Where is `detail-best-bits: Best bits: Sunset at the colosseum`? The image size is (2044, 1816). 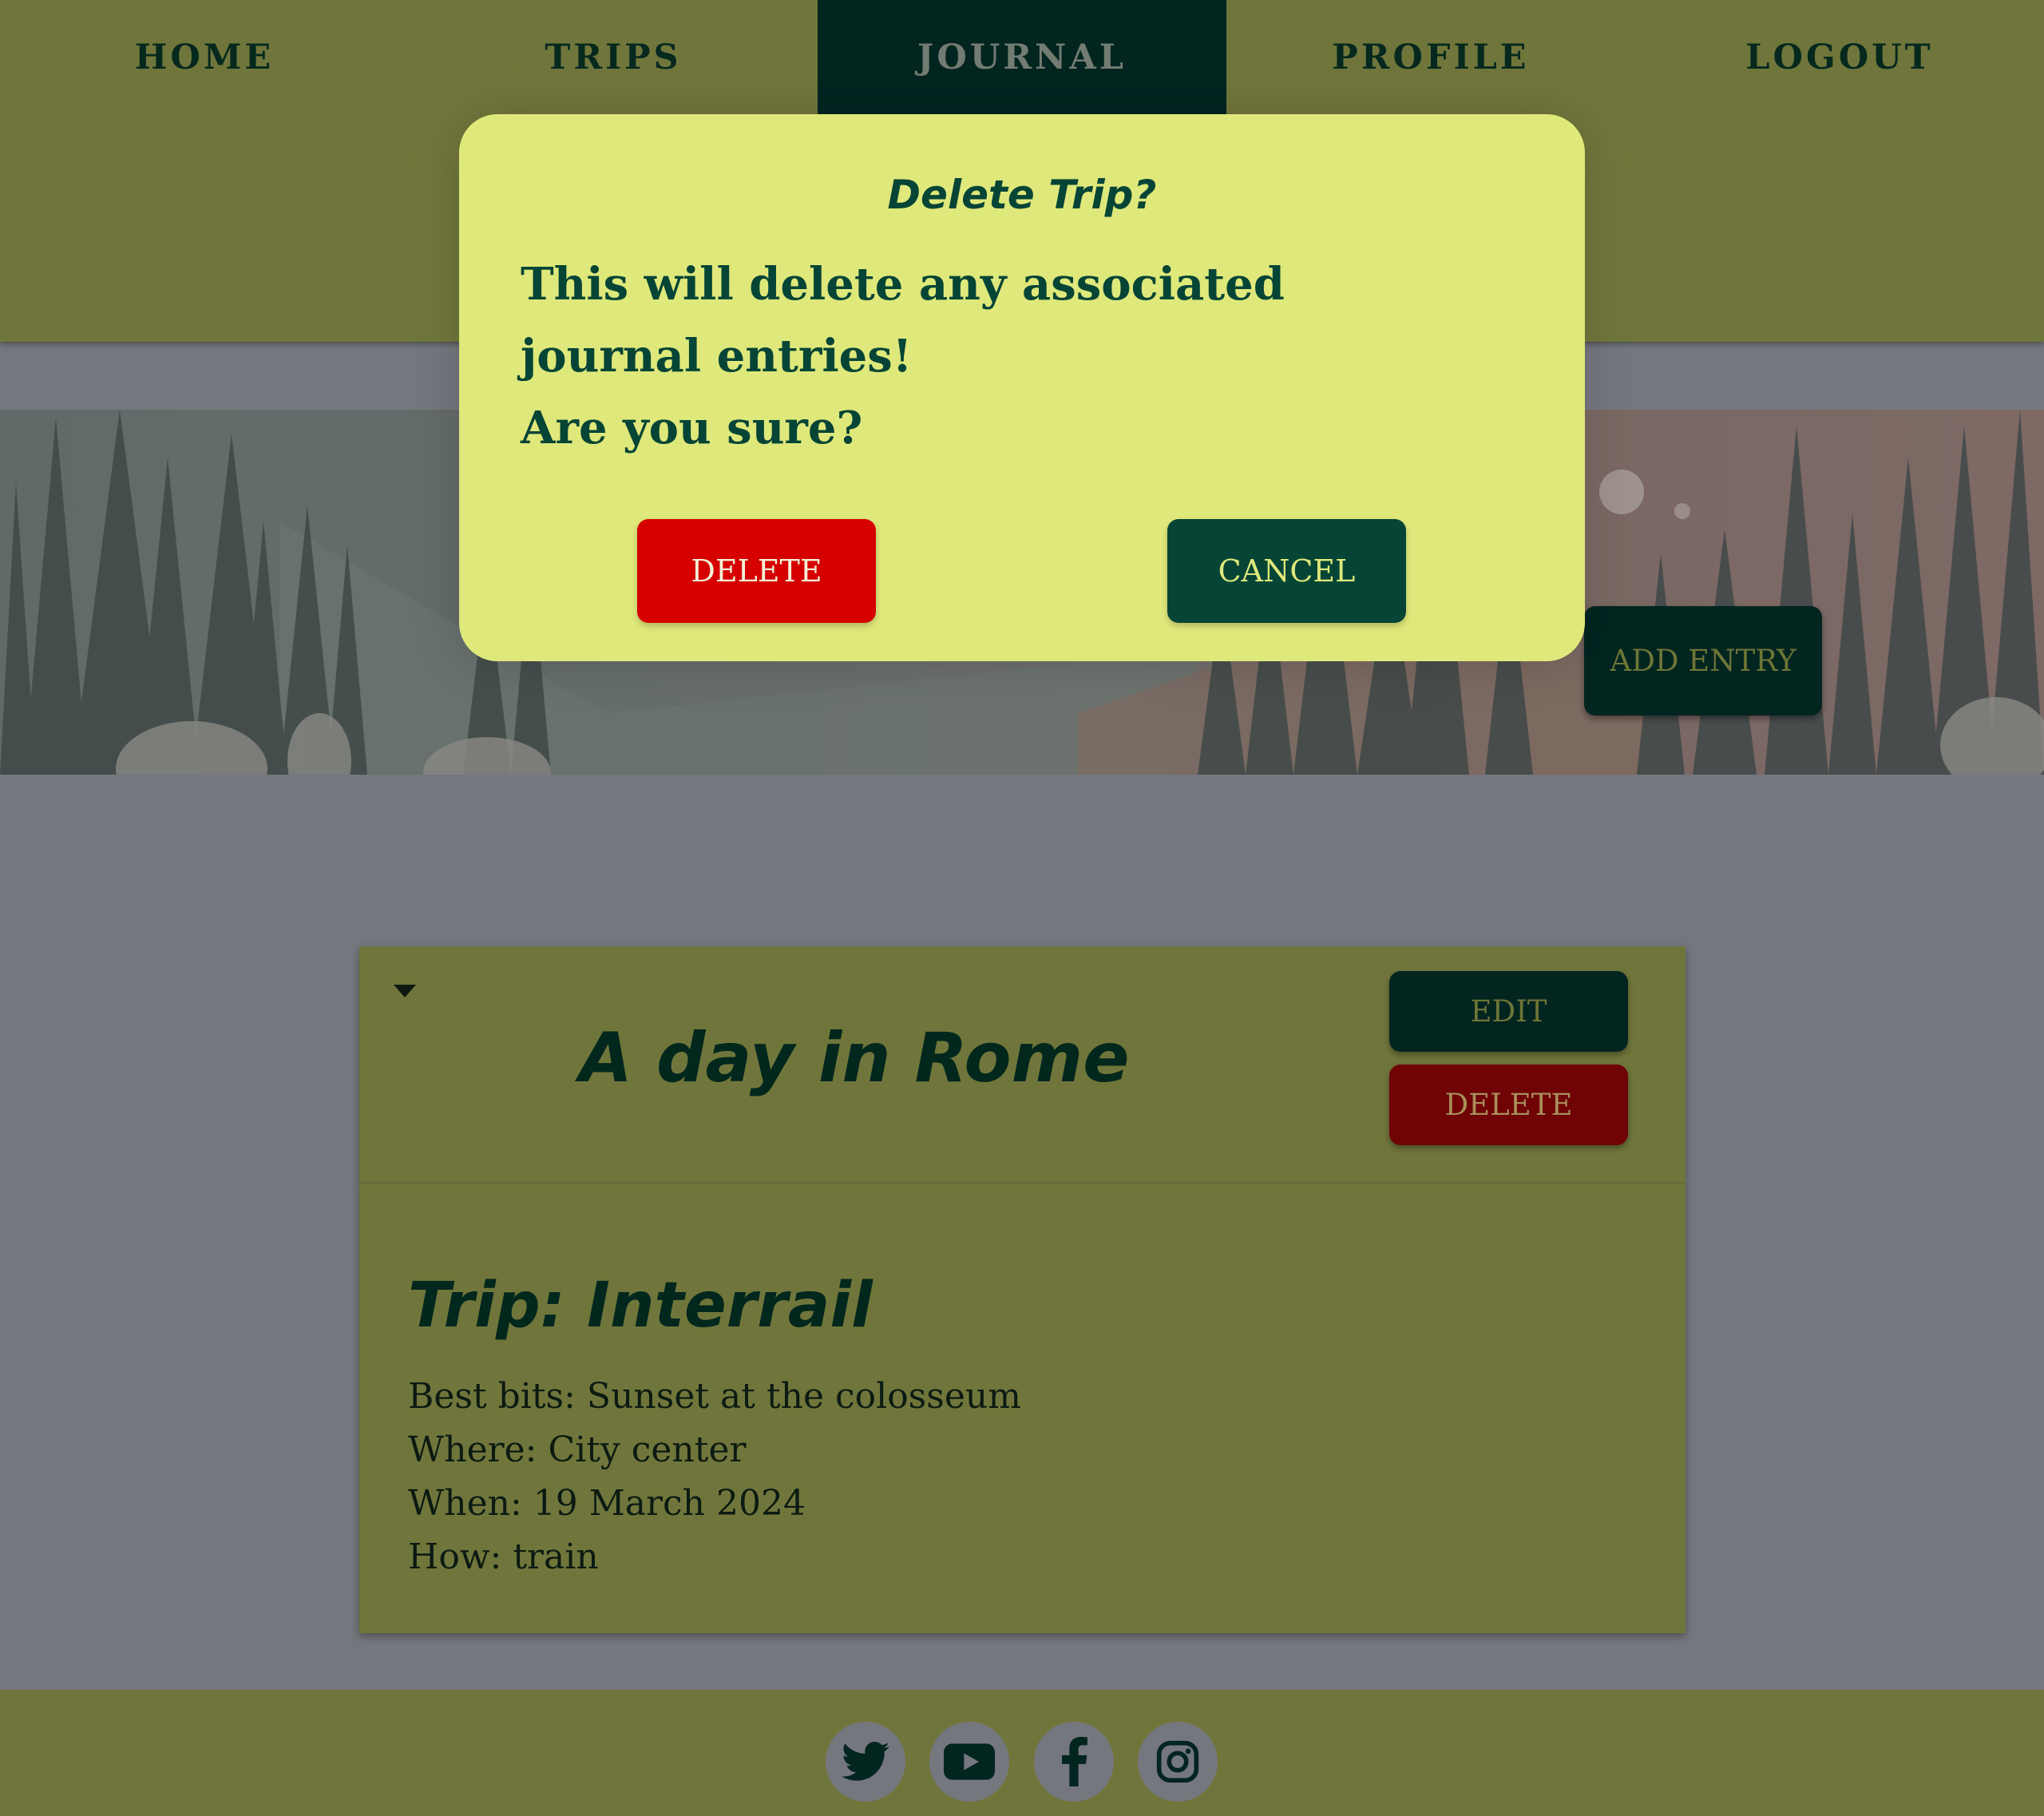
detail-best-bits: Best bits: Sunset at the colosseum is located at coordinates (714, 1396).